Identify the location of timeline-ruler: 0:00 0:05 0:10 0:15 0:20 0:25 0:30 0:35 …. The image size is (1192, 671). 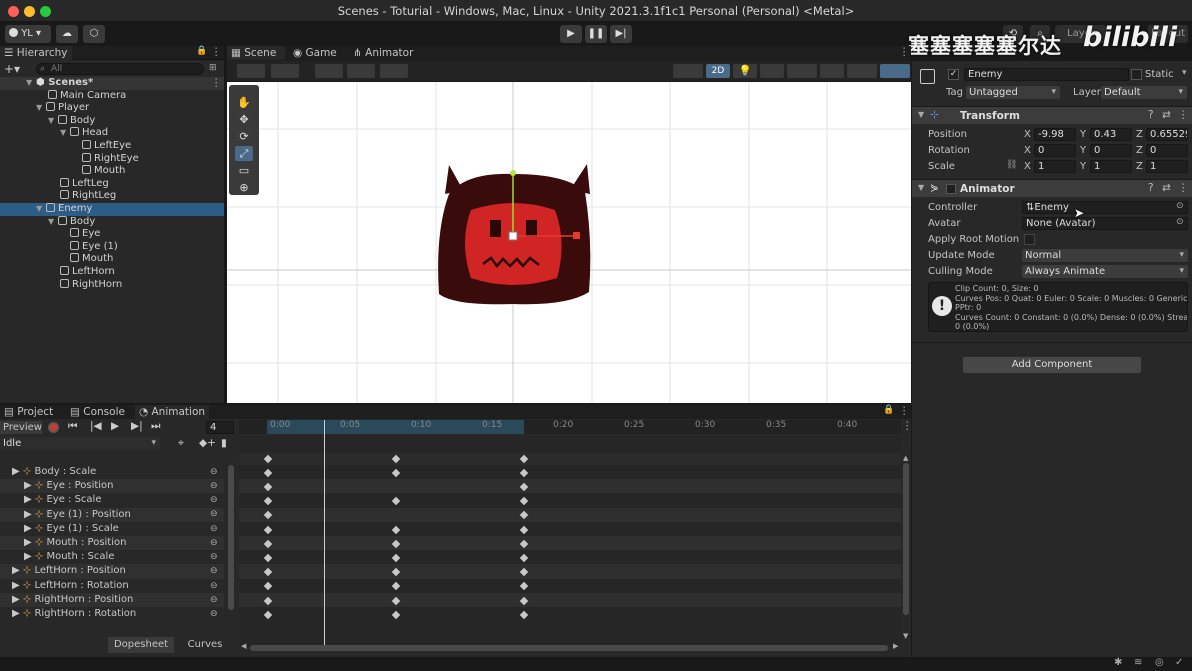
(570, 427).